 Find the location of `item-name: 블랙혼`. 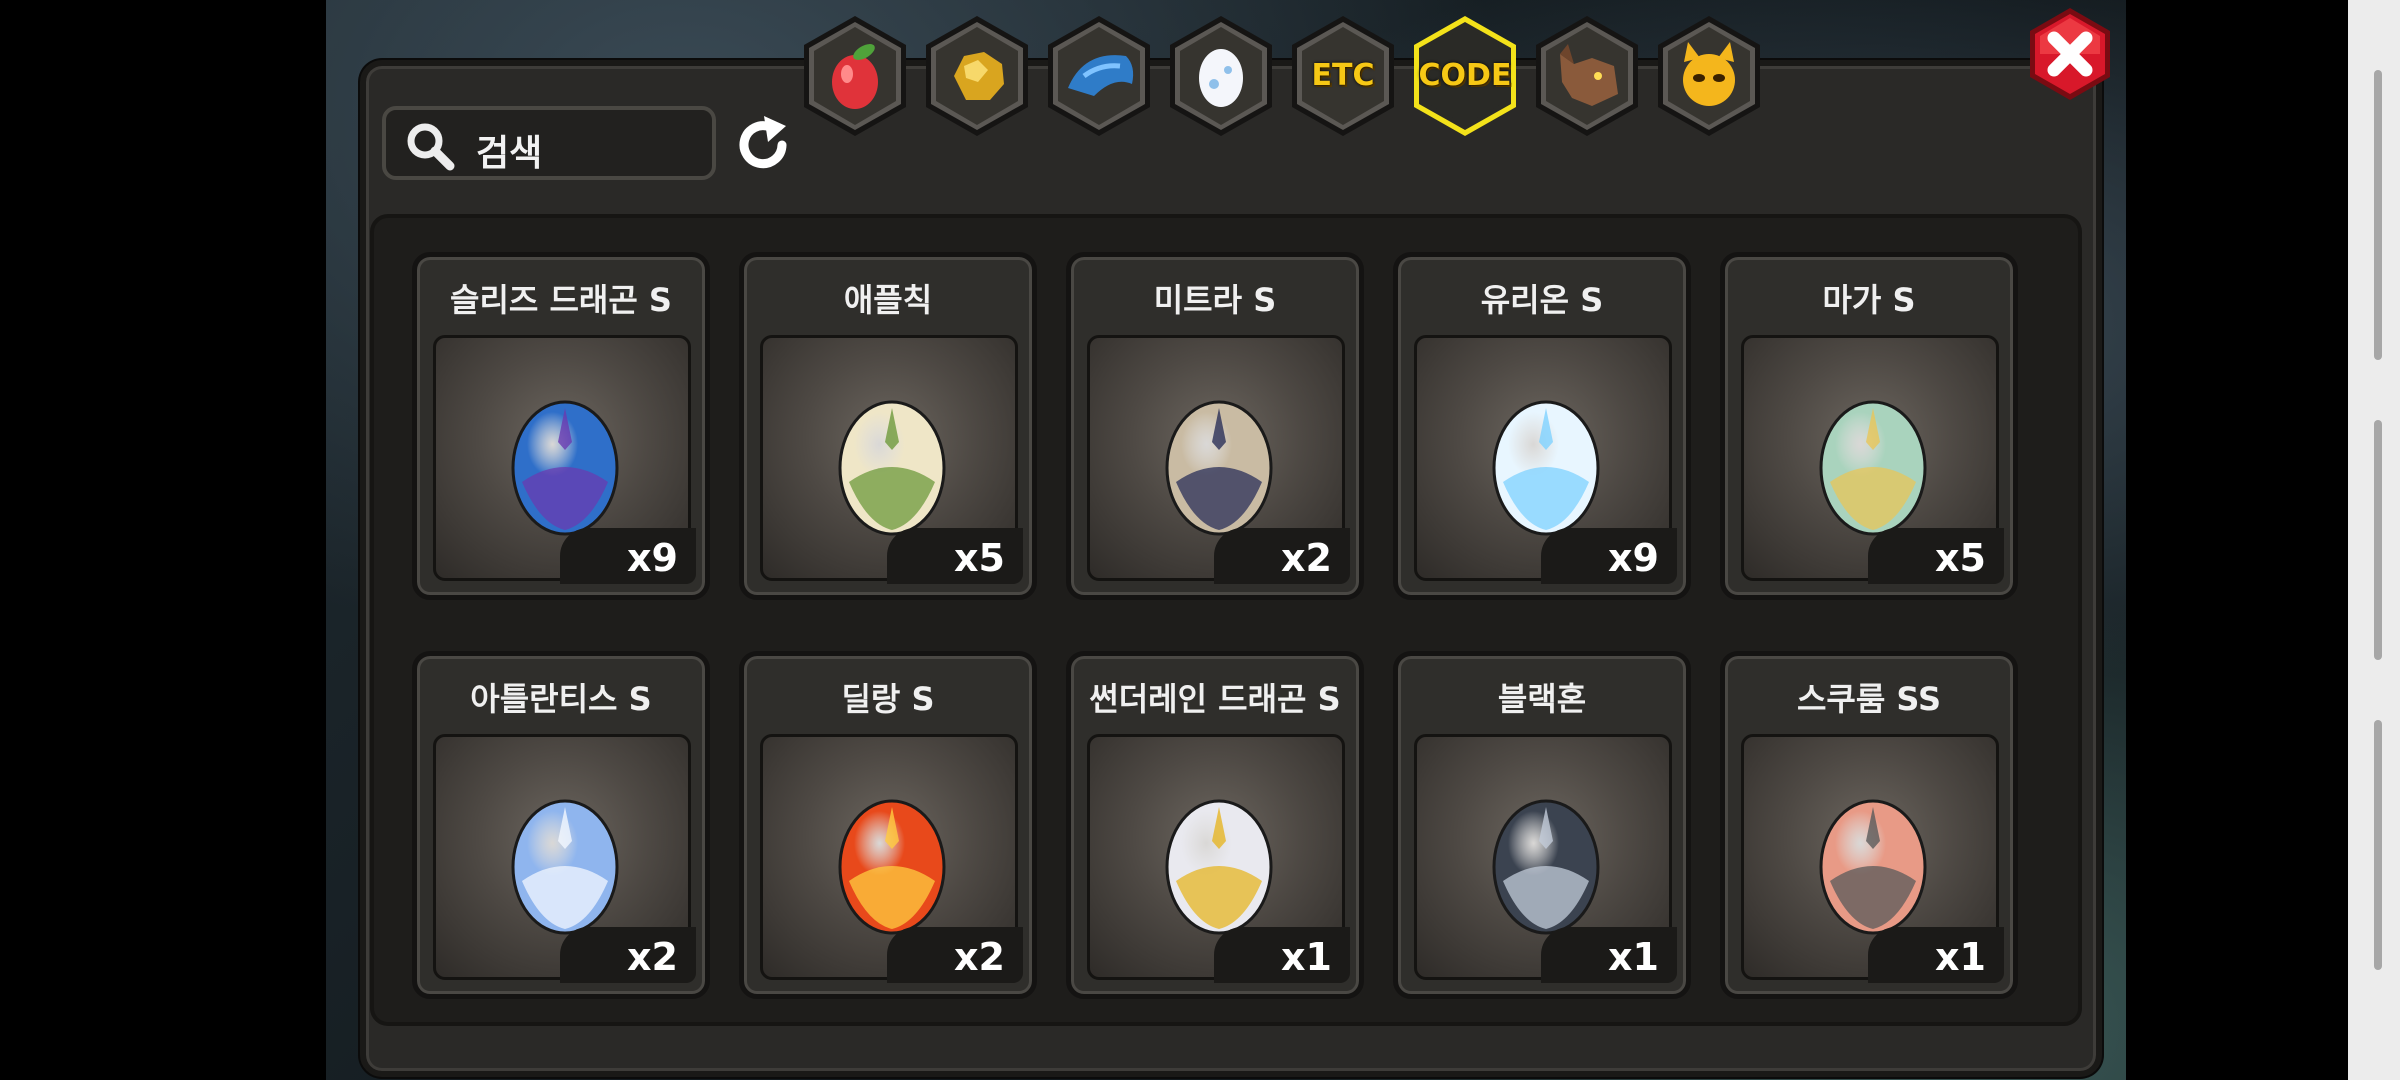

item-name: 블랙혼 is located at coordinates (1542, 699).